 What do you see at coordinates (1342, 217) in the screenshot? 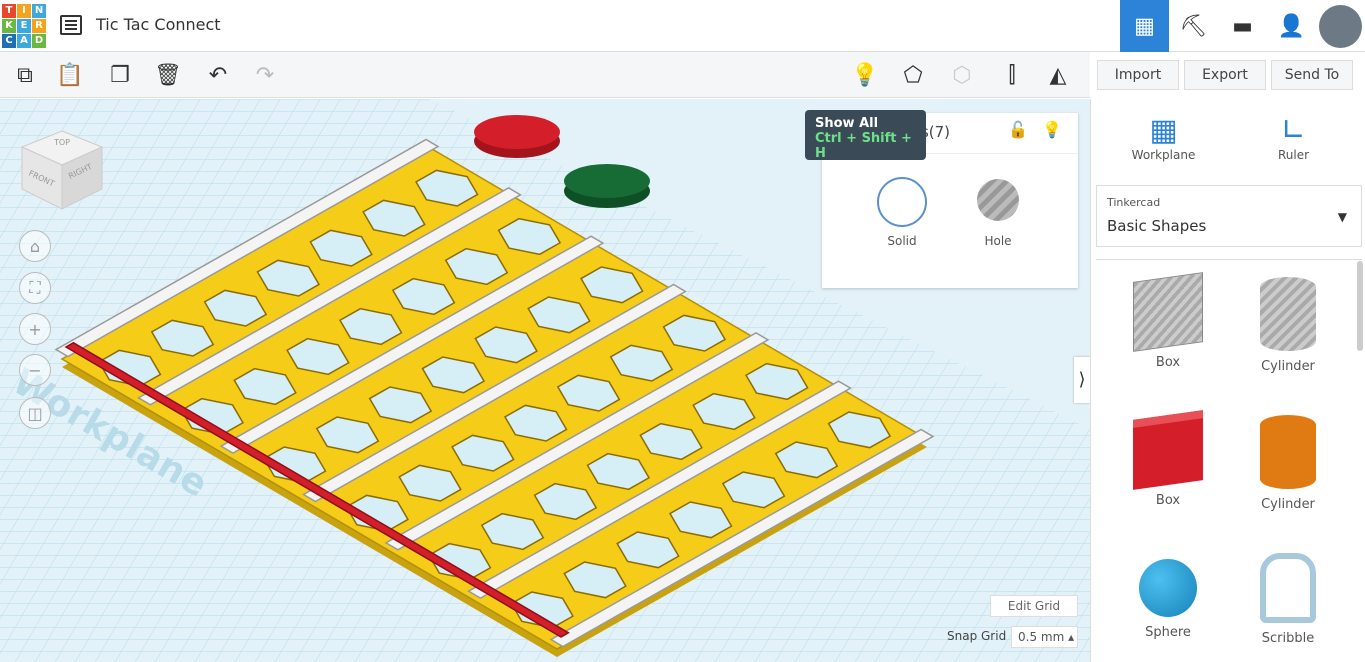
I see `chevron-down-icon: ▼` at bounding box center [1342, 217].